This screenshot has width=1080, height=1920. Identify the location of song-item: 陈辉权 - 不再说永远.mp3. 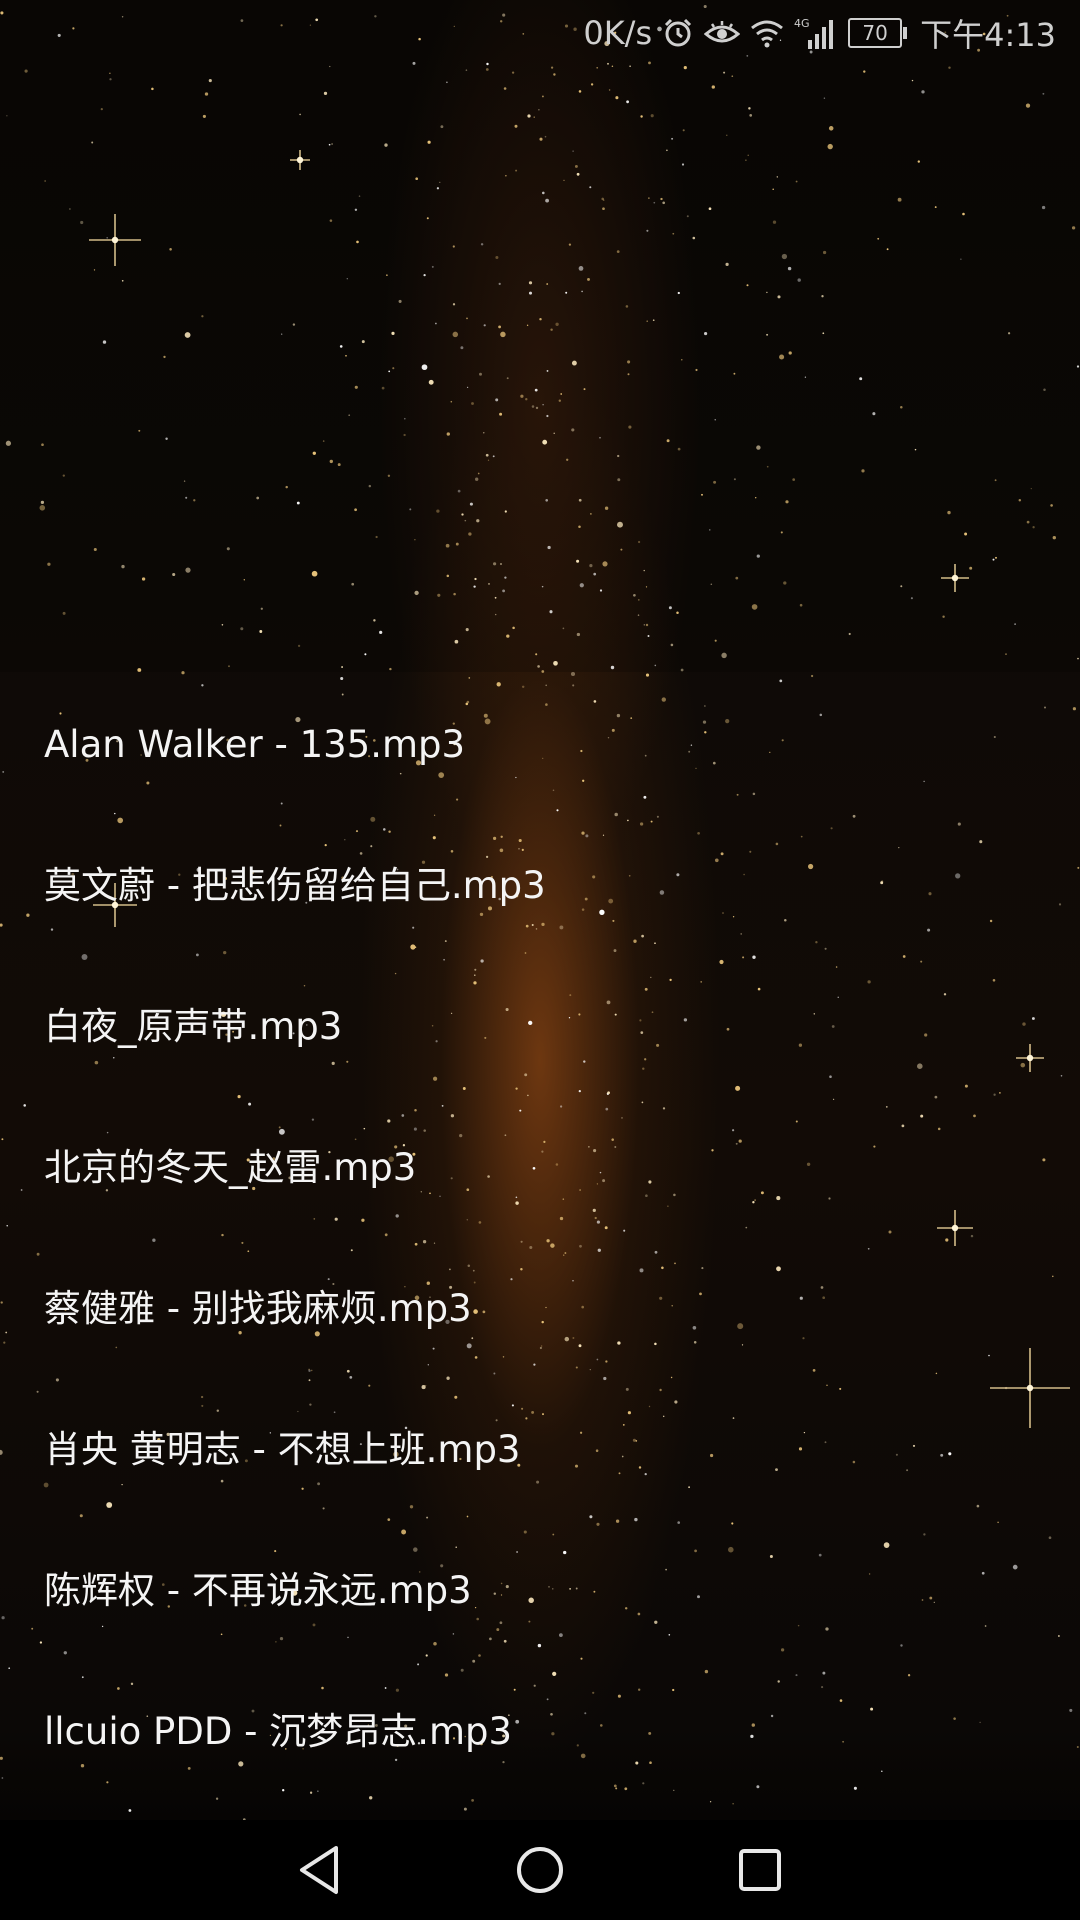
(540, 1588).